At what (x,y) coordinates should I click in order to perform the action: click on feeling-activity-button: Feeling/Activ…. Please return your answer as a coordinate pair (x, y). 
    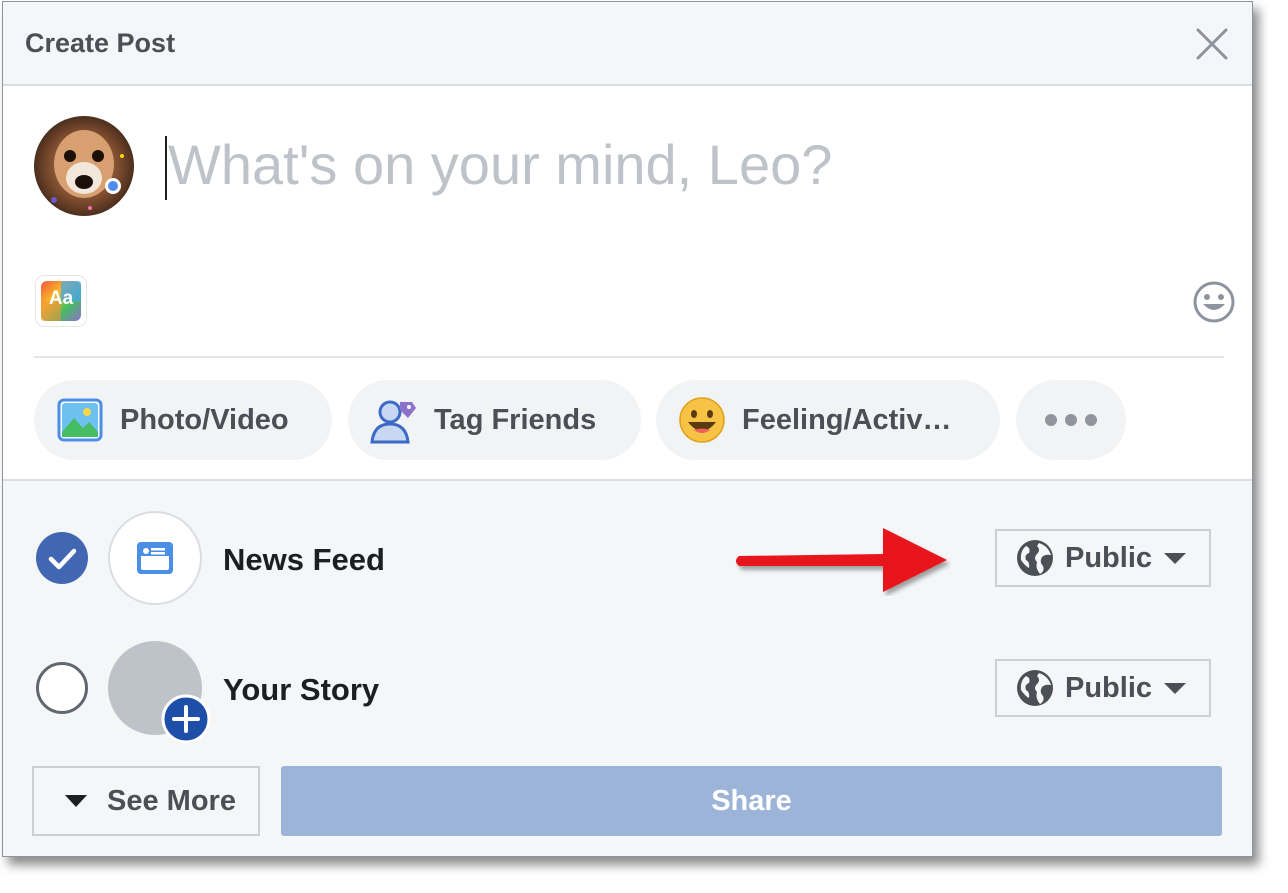
    Looking at the image, I should click on (828, 420).